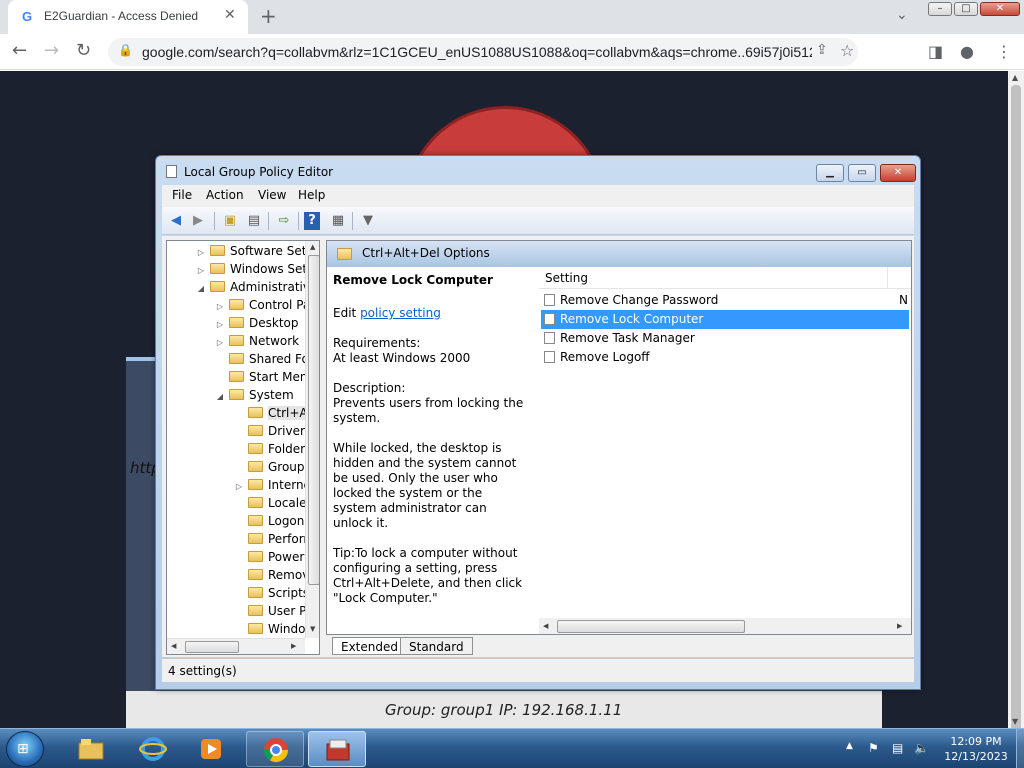  Describe the element at coordinates (268, 557) in the screenshot. I see `tree-item: Power` at that location.